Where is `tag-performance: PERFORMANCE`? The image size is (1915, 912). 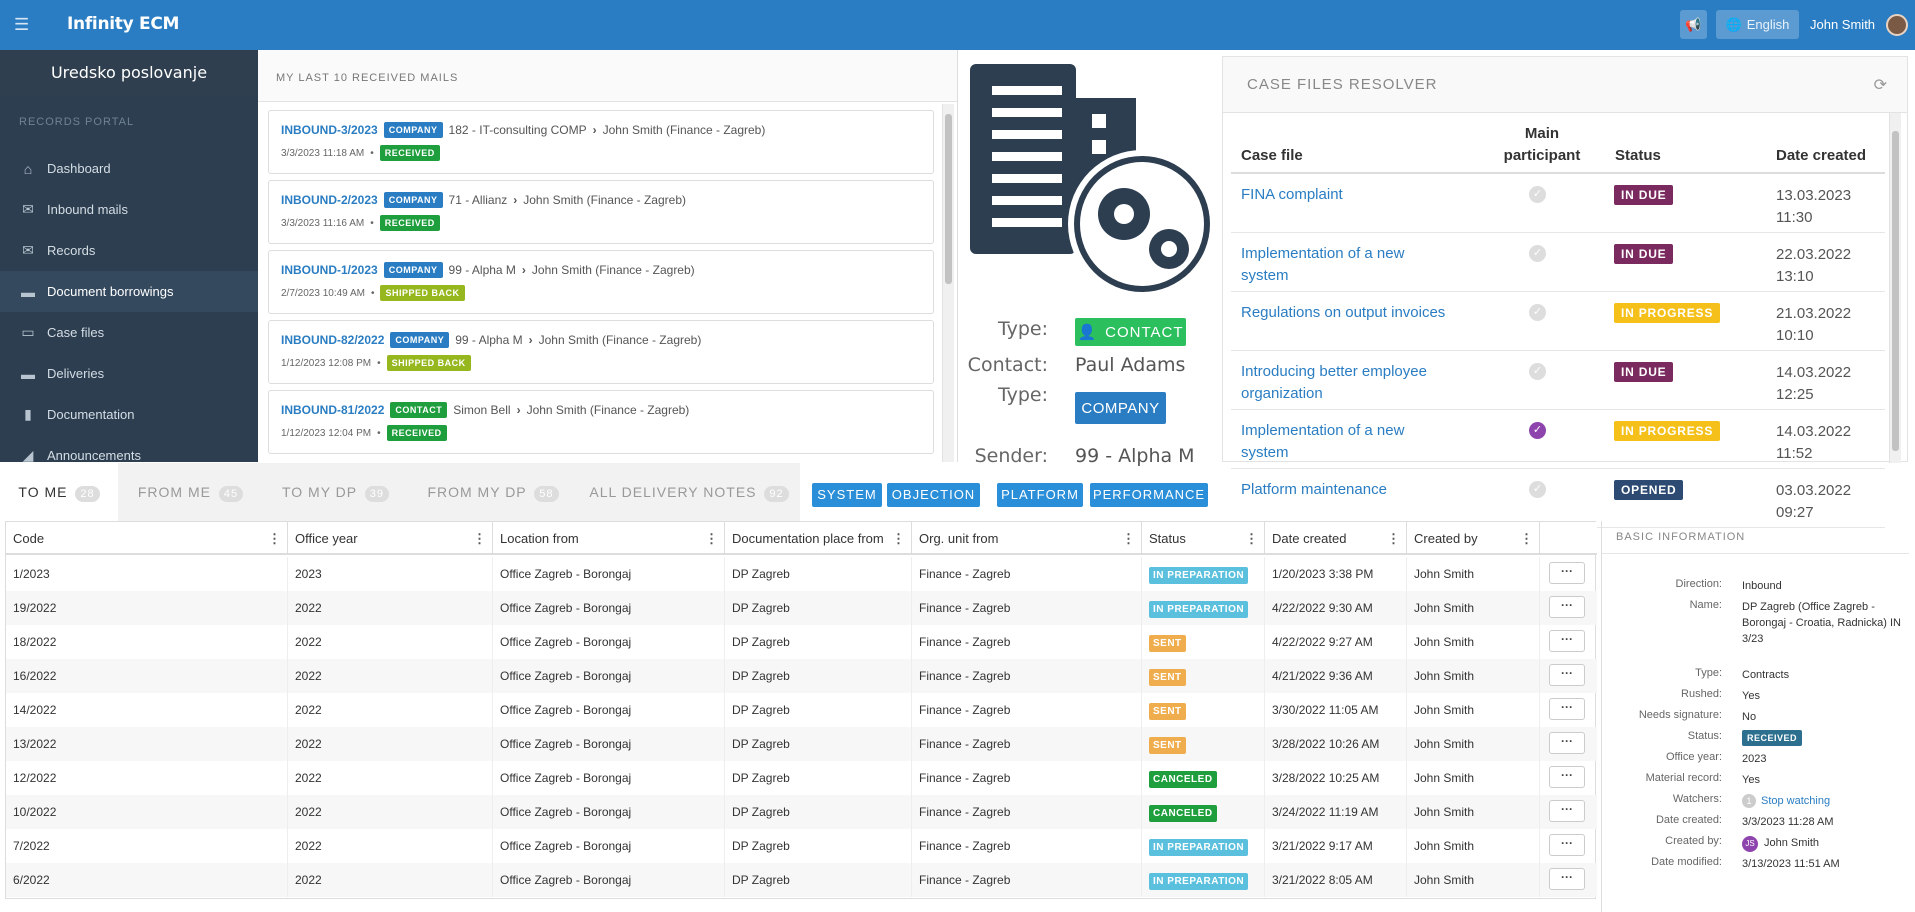
tag-performance: PERFORMANCE is located at coordinates (1149, 495).